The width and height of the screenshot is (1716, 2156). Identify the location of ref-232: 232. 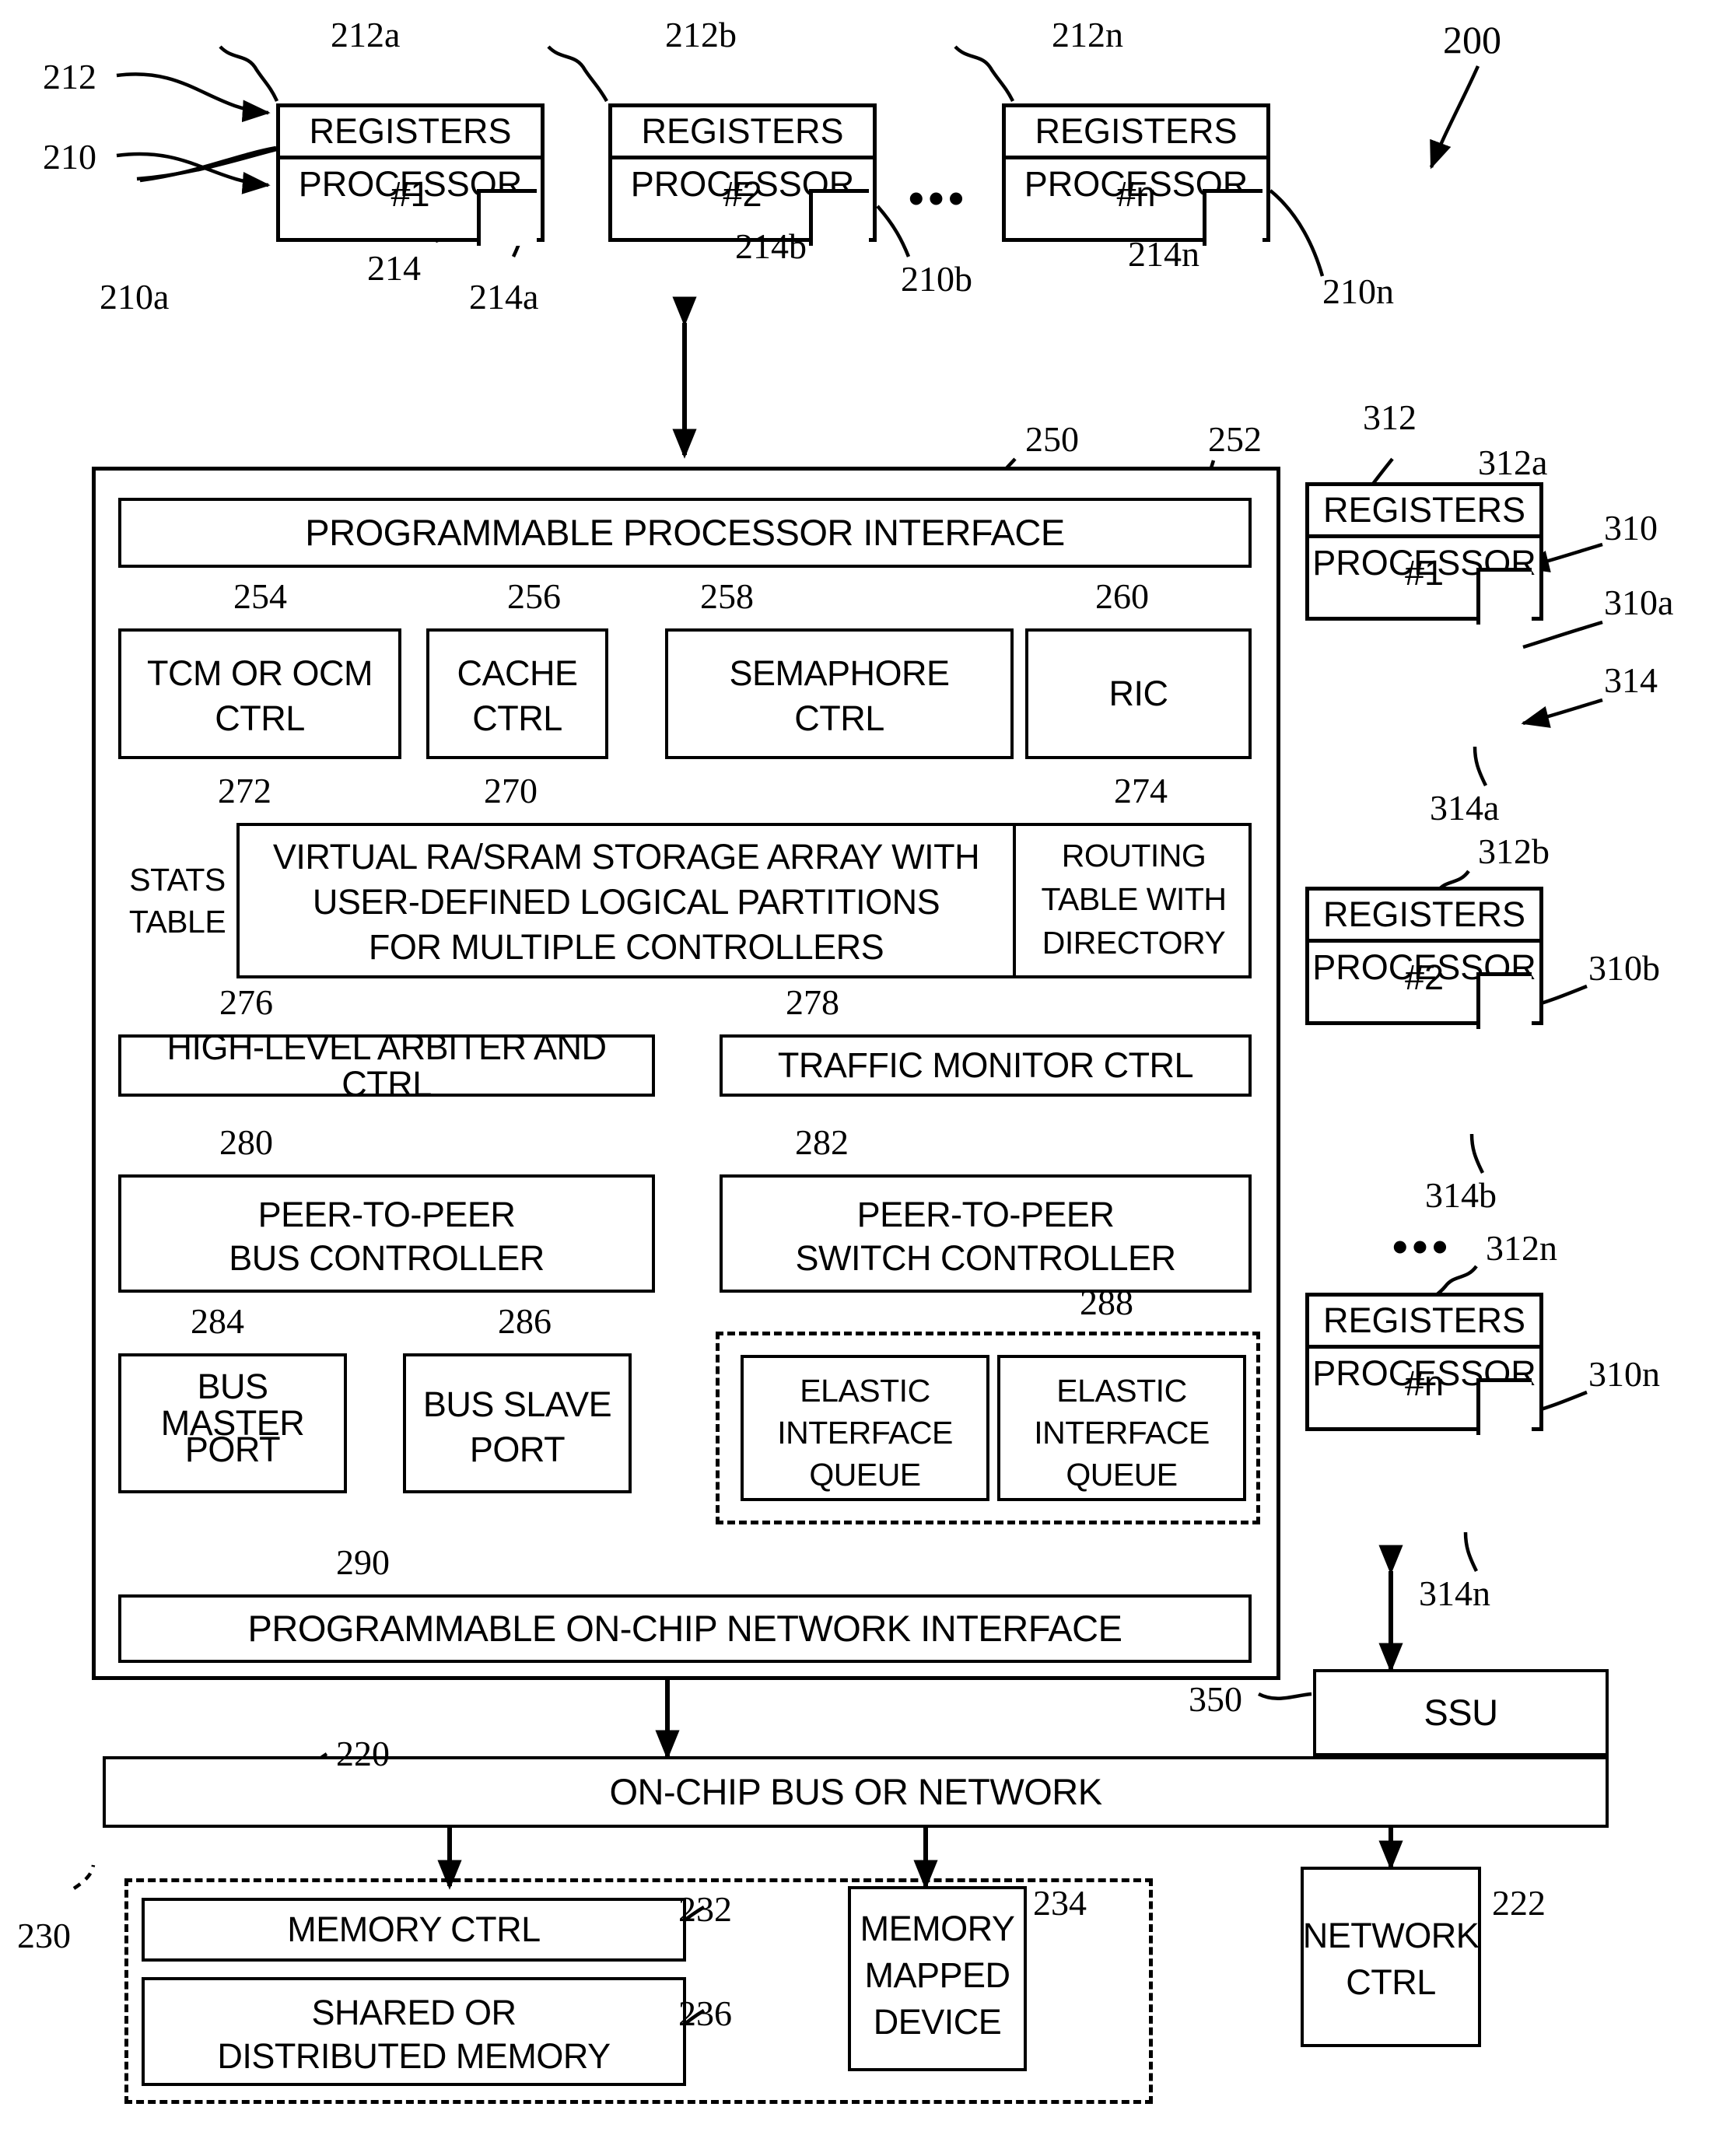
(705, 1909).